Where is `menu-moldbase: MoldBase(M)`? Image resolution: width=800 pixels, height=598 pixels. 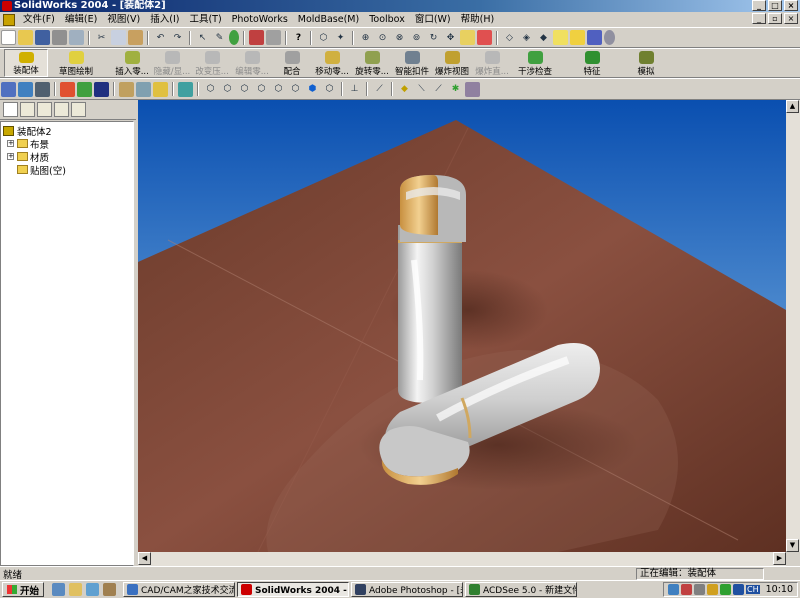
menu-moldbase: MoldBase(M) is located at coordinates (328, 19).